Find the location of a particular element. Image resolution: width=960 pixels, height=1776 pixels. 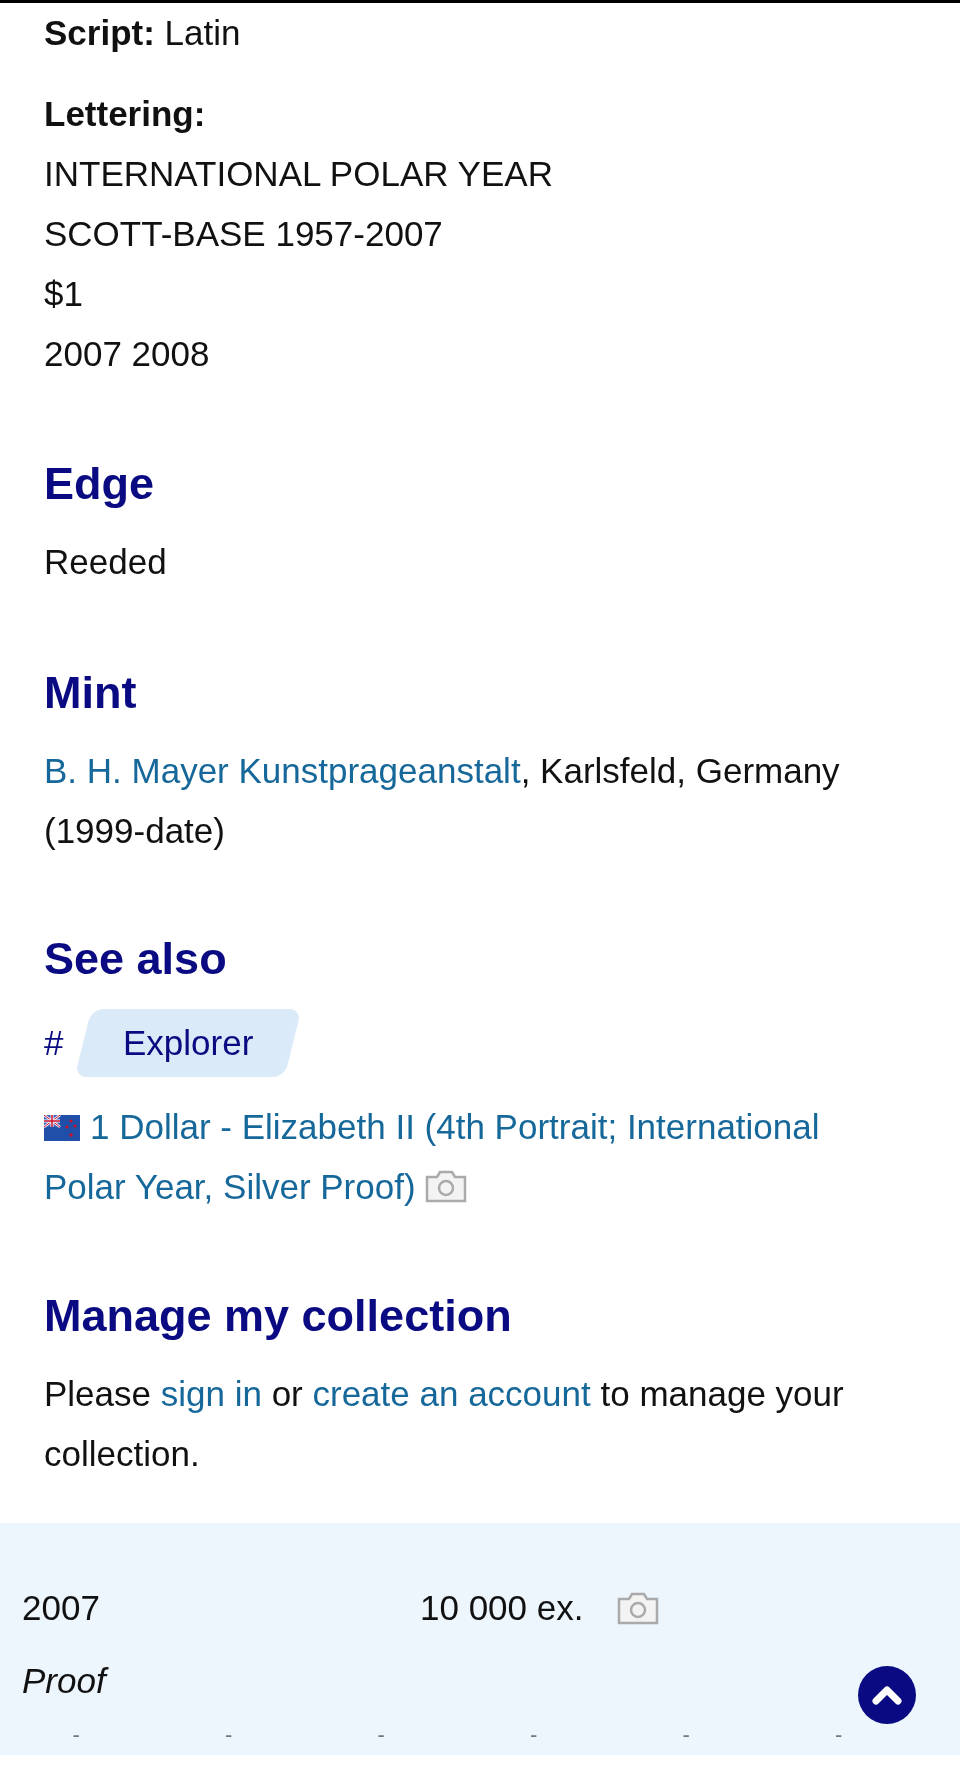

edge-text: Reeded is located at coordinates (106, 562).